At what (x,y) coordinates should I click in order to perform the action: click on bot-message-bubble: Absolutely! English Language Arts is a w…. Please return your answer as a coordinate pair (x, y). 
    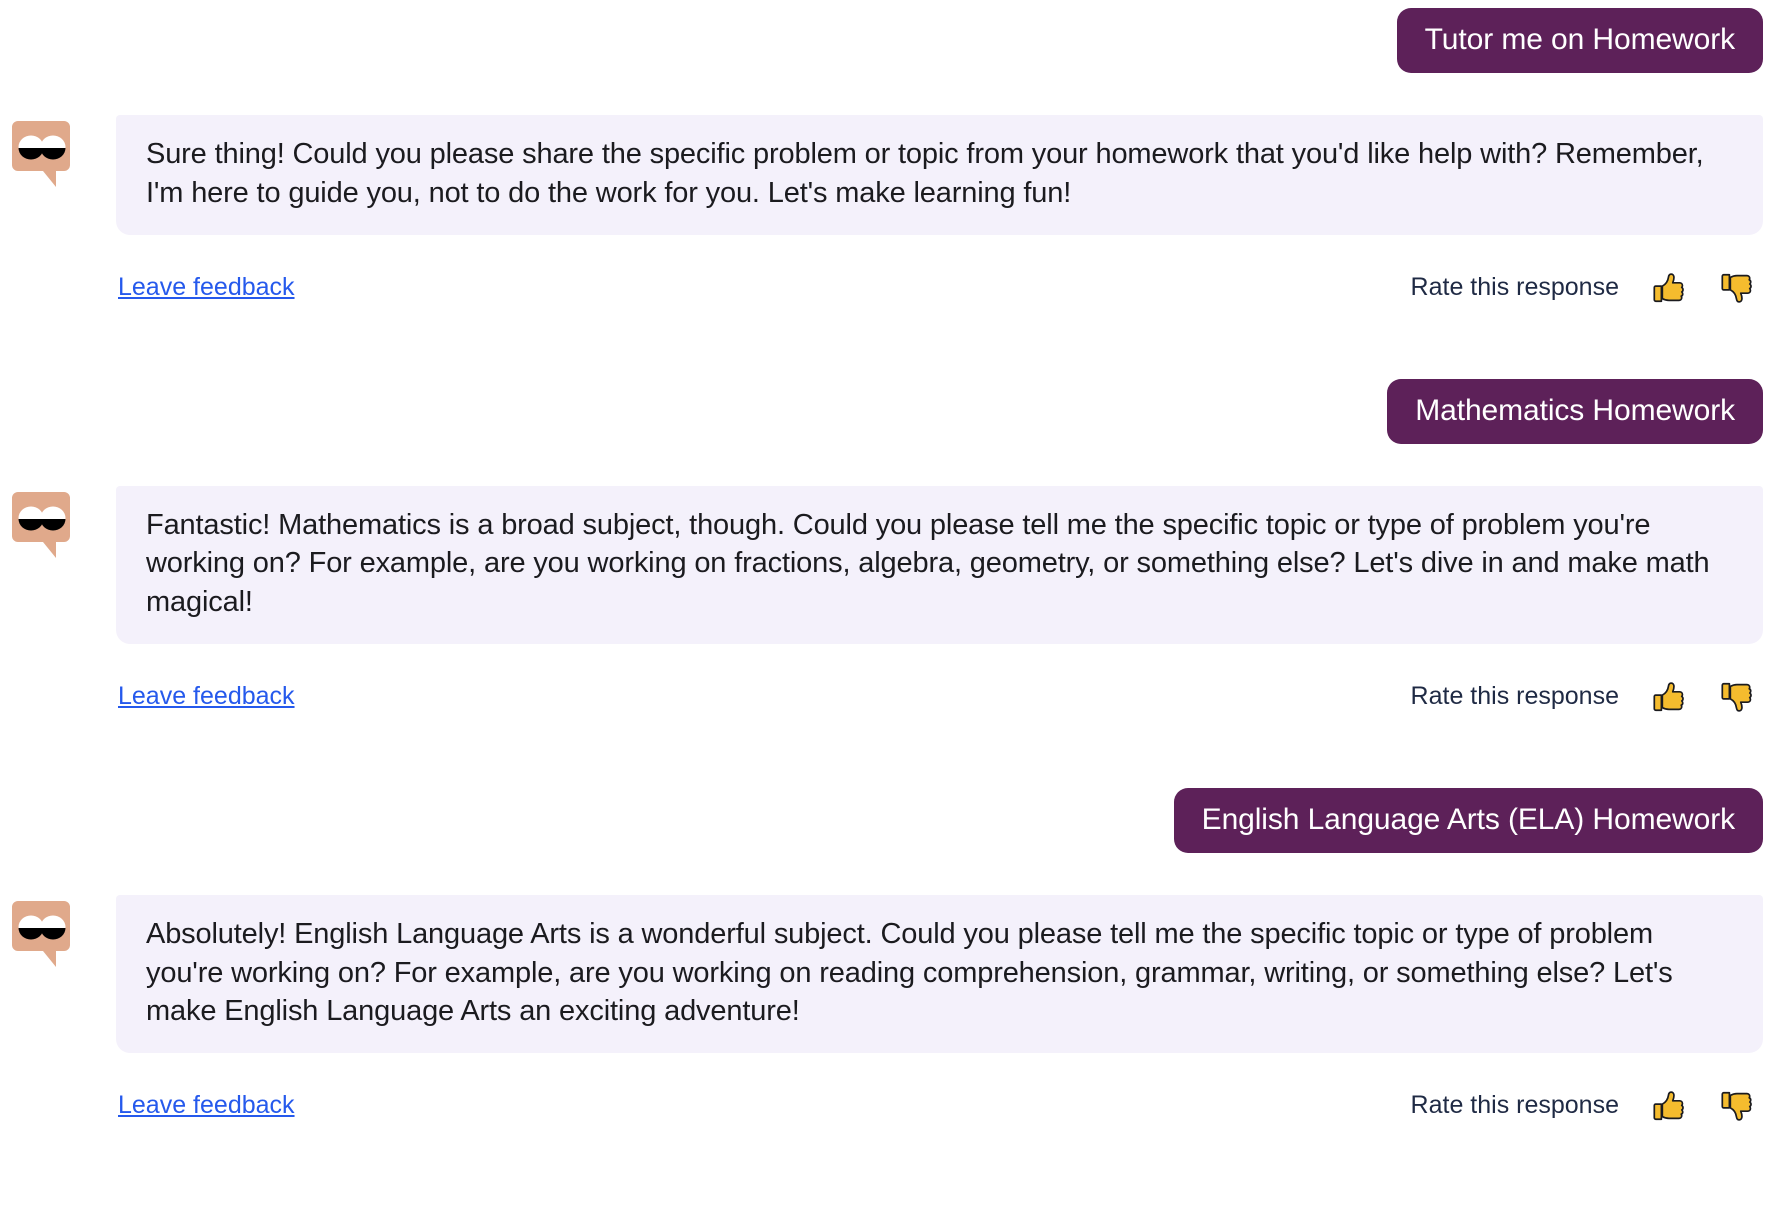
    Looking at the image, I should click on (939, 973).